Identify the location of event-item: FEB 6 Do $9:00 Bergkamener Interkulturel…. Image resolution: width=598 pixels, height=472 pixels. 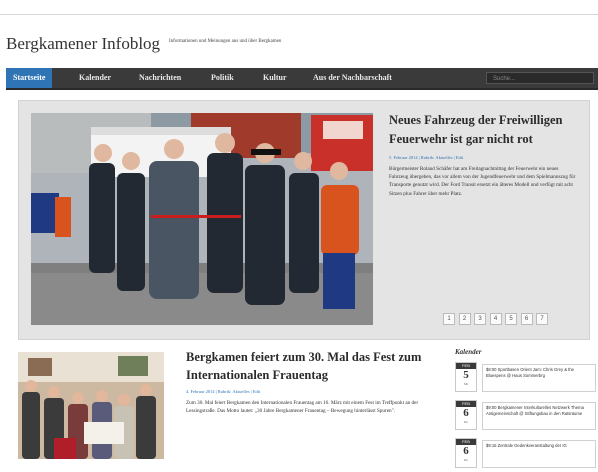
(526, 417).